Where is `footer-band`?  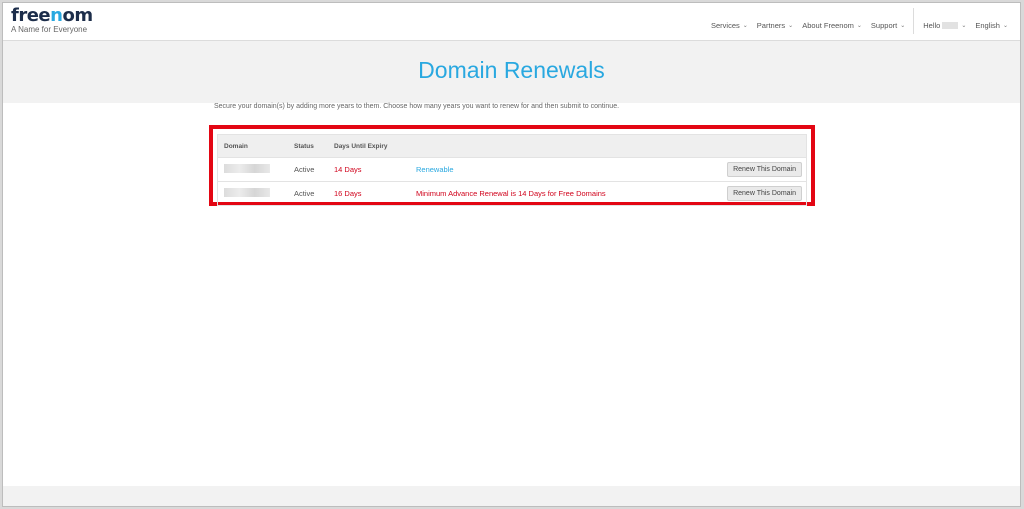
footer-band is located at coordinates (511, 496).